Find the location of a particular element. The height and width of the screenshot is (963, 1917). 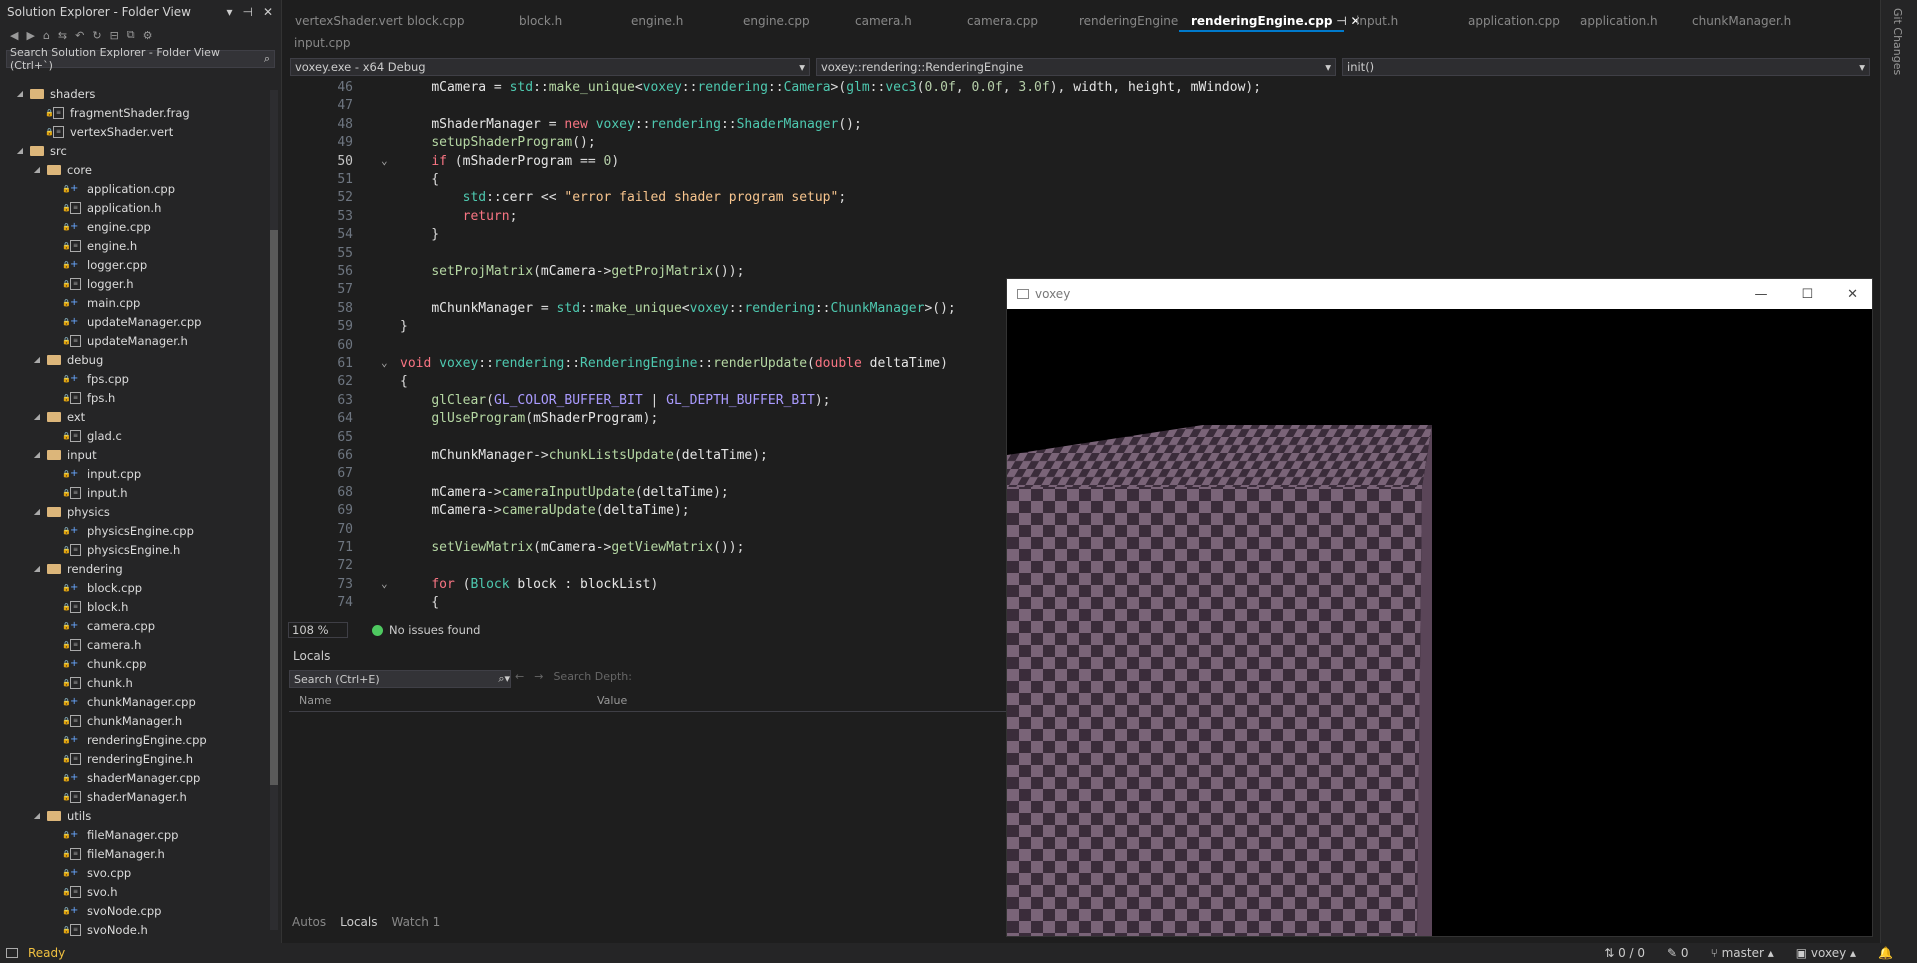

tab-camera-cpp: camera.cpp is located at coordinates (1011, 21).